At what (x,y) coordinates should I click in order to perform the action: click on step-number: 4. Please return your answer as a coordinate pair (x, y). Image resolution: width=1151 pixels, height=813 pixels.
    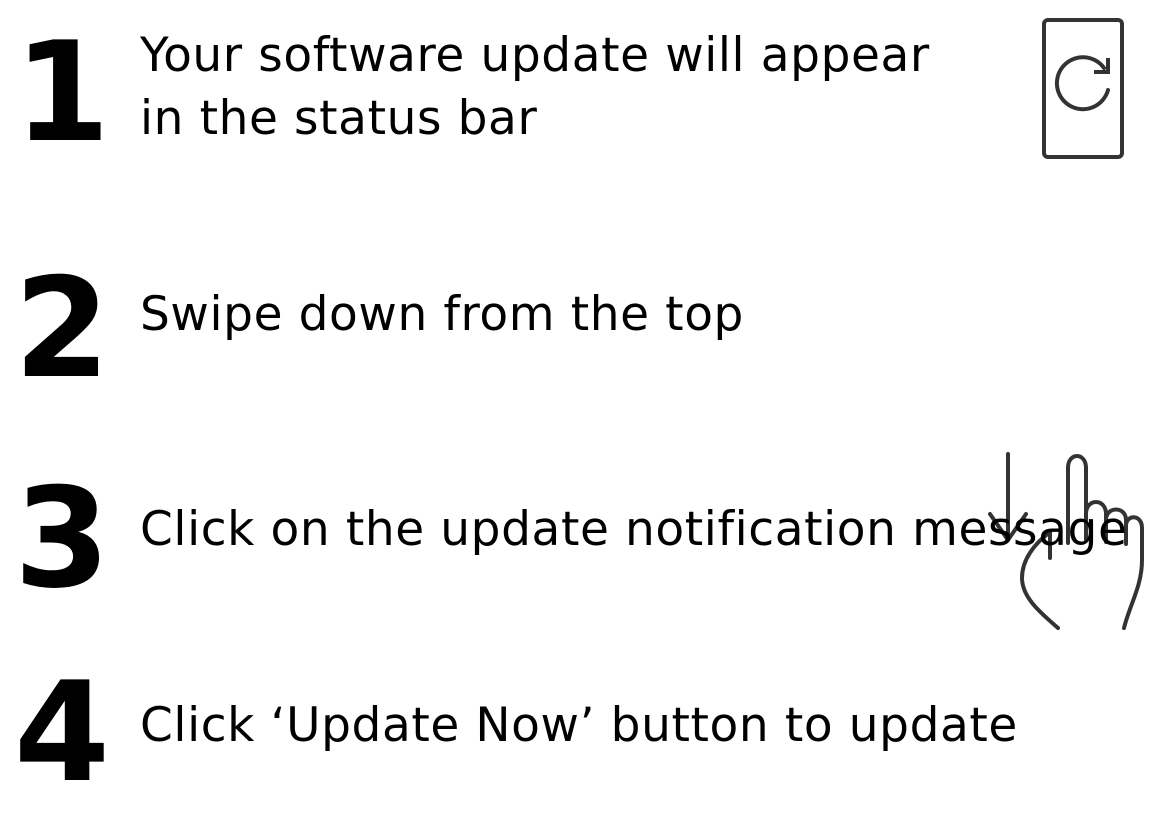
    Looking at the image, I should click on (62, 732).